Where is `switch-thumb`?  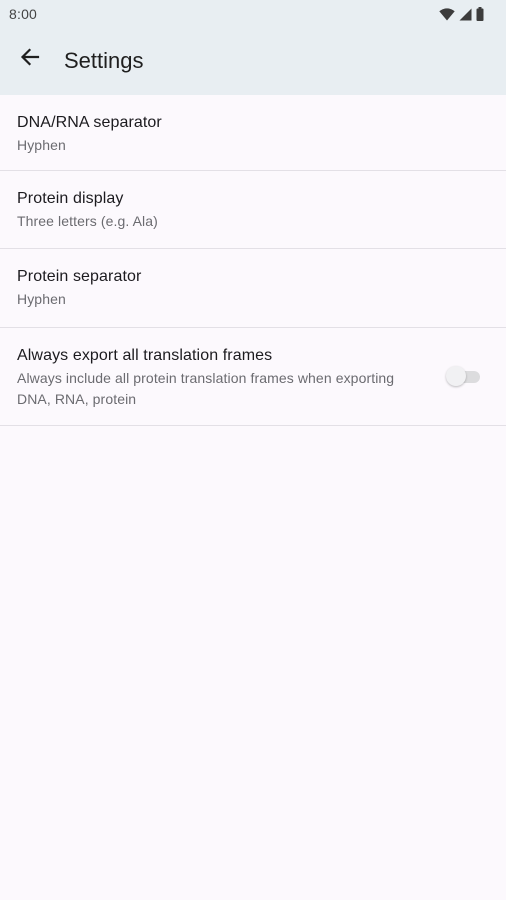
switch-thumb is located at coordinates (456, 376).